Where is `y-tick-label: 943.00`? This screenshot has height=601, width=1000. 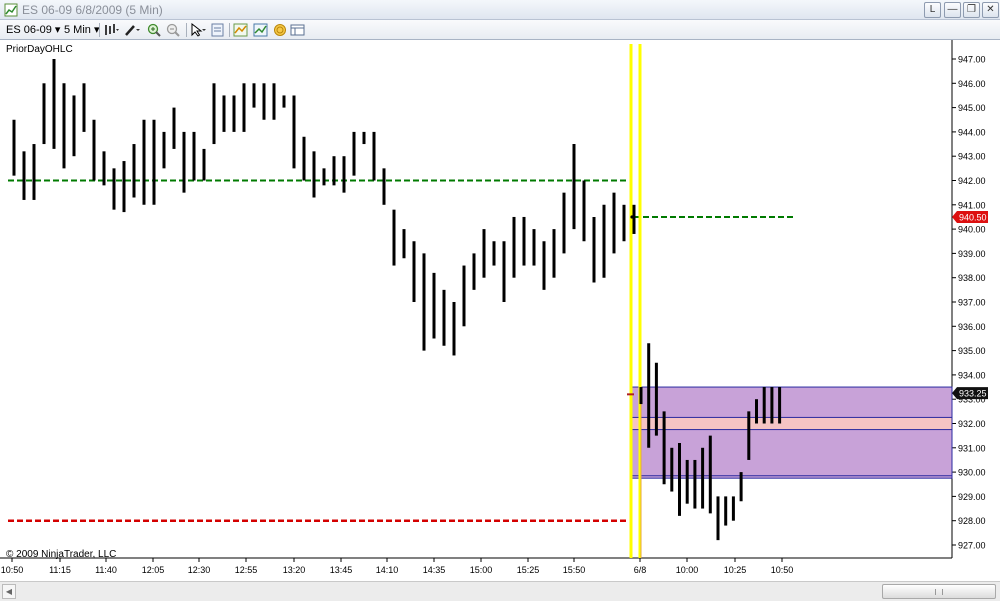 y-tick-label: 943.00 is located at coordinates (972, 157).